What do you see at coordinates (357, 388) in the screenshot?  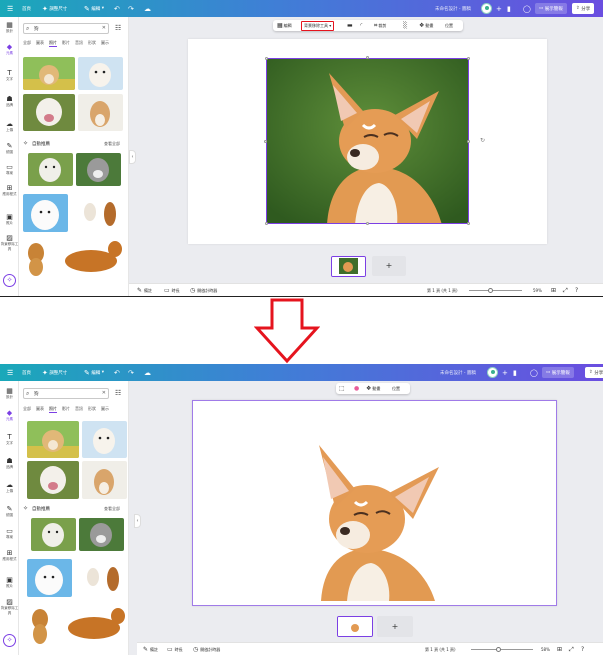 I see `color-wheel-icon: ●` at bounding box center [357, 388].